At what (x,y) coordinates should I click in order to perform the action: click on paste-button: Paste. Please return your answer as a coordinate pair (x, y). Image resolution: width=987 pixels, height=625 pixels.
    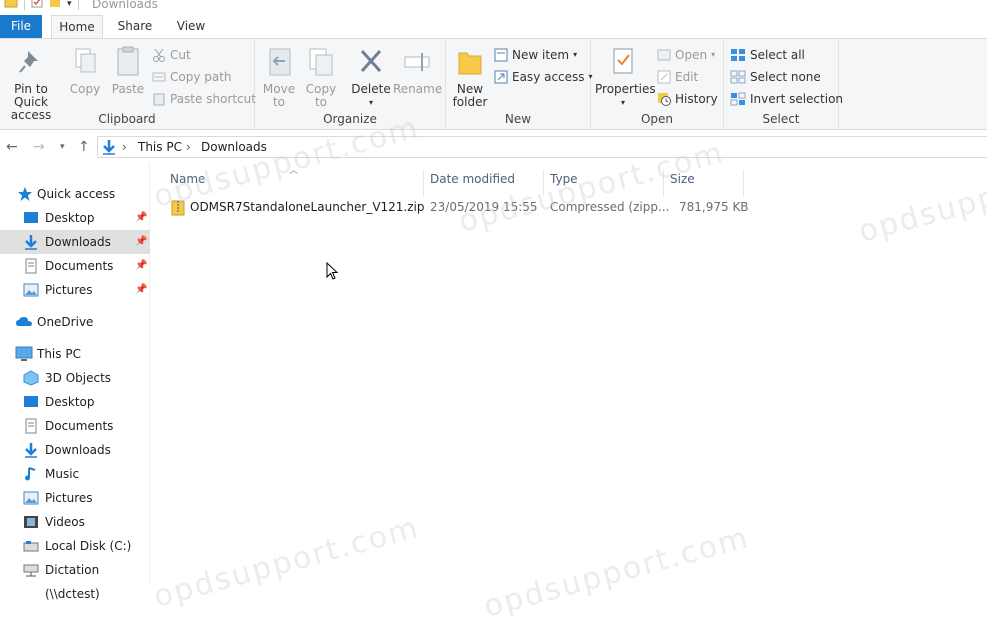
    Looking at the image, I should click on (128, 70).